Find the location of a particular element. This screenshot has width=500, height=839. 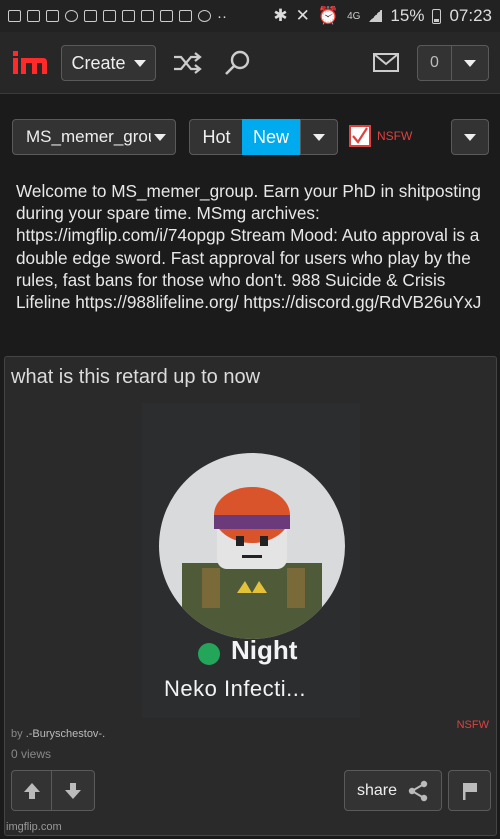

alarm-icon: ⏰ is located at coordinates (328, 15).